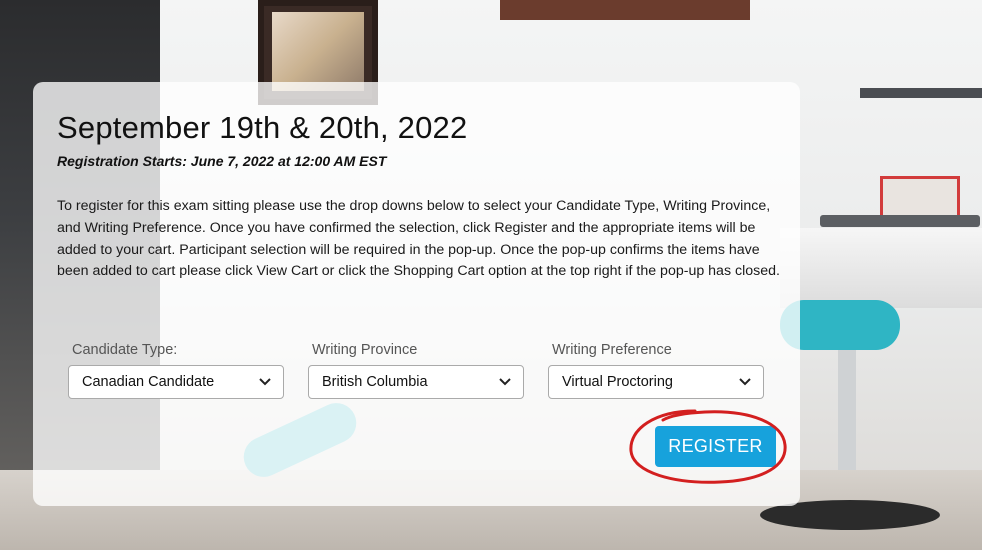 This screenshot has width=982, height=550. Describe the element at coordinates (921, 93) in the screenshot. I see `lamp-arm` at that location.